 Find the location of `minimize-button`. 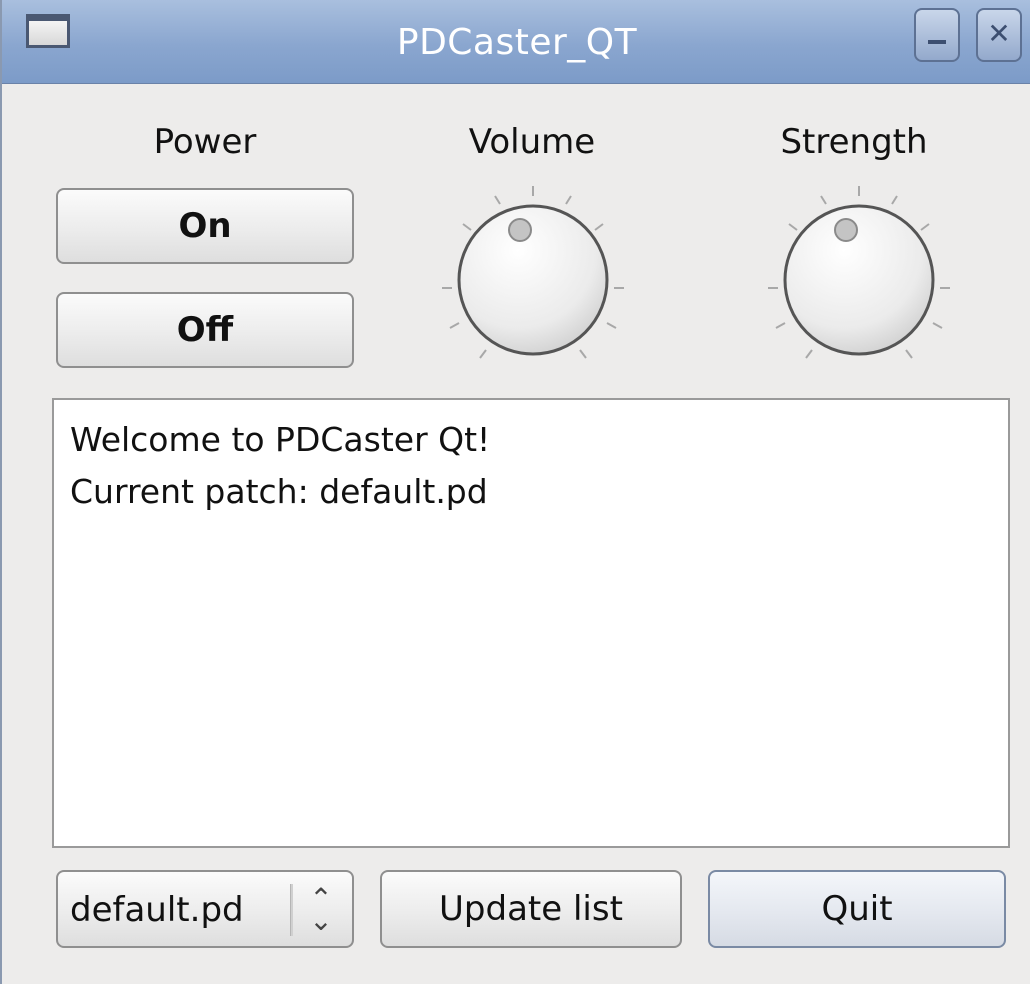

minimize-button is located at coordinates (937, 35).